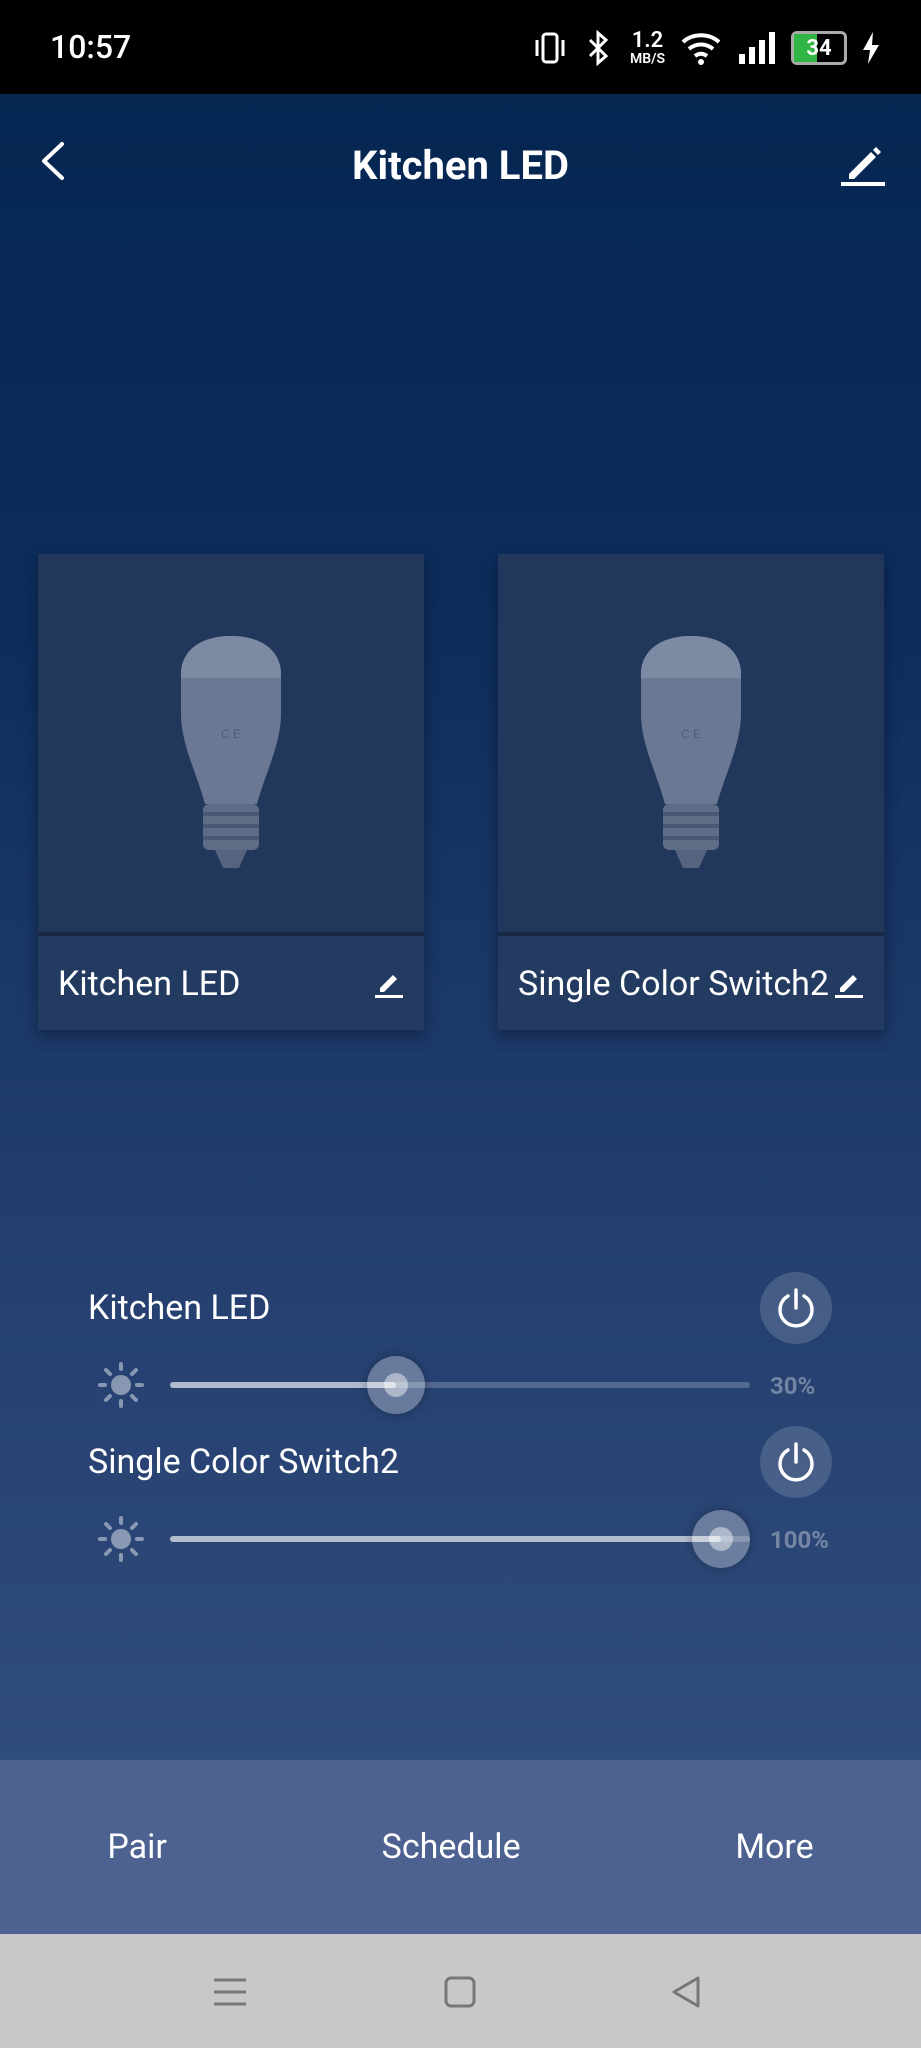 The width and height of the screenshot is (921, 2048). What do you see at coordinates (757, 48) in the screenshot?
I see `signal-icon` at bounding box center [757, 48].